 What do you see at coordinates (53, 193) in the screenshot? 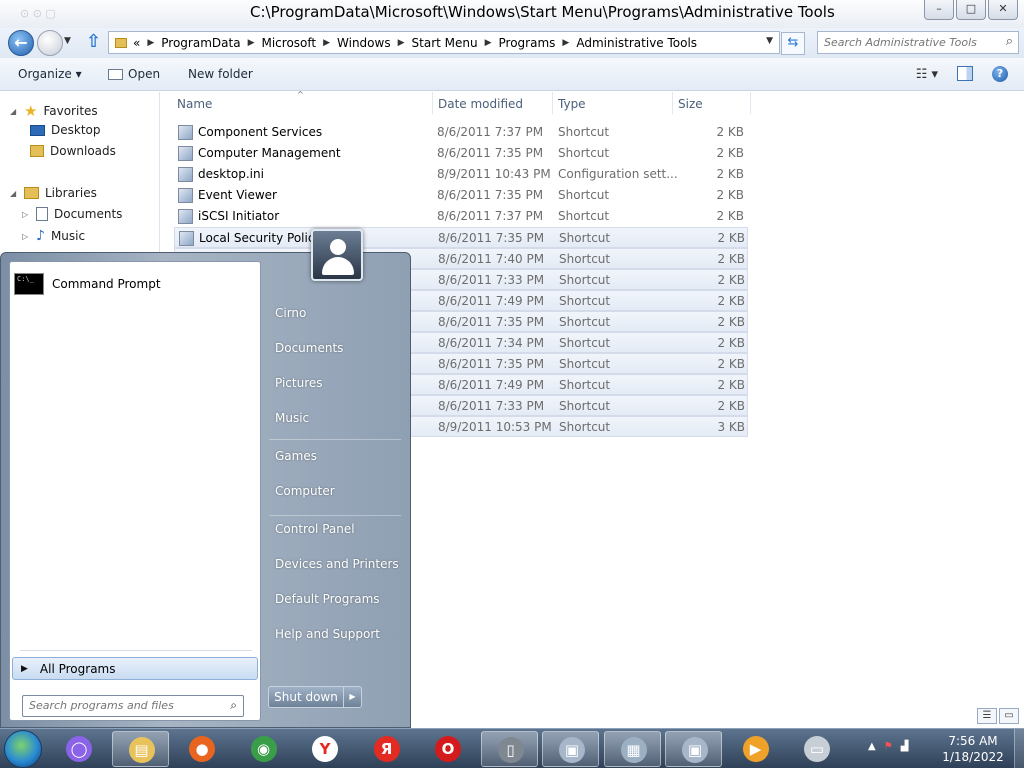
I see `nav-libraries: ◢ Libraries` at bounding box center [53, 193].